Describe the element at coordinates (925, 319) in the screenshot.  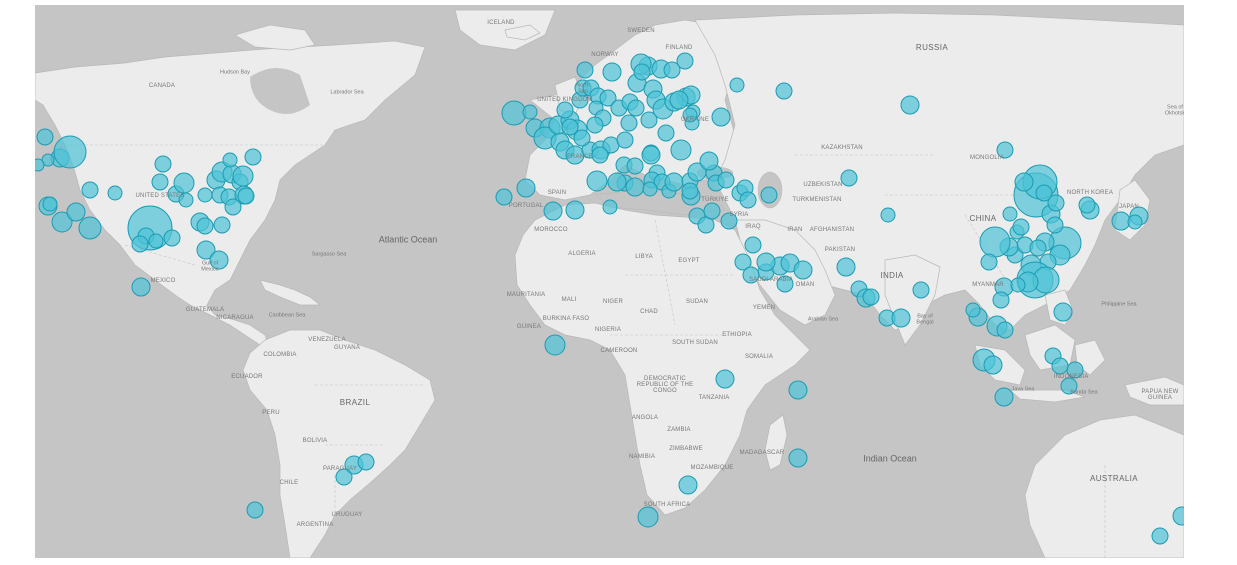
I see `label-bay-of-bengal: Bay of Bengal` at that location.